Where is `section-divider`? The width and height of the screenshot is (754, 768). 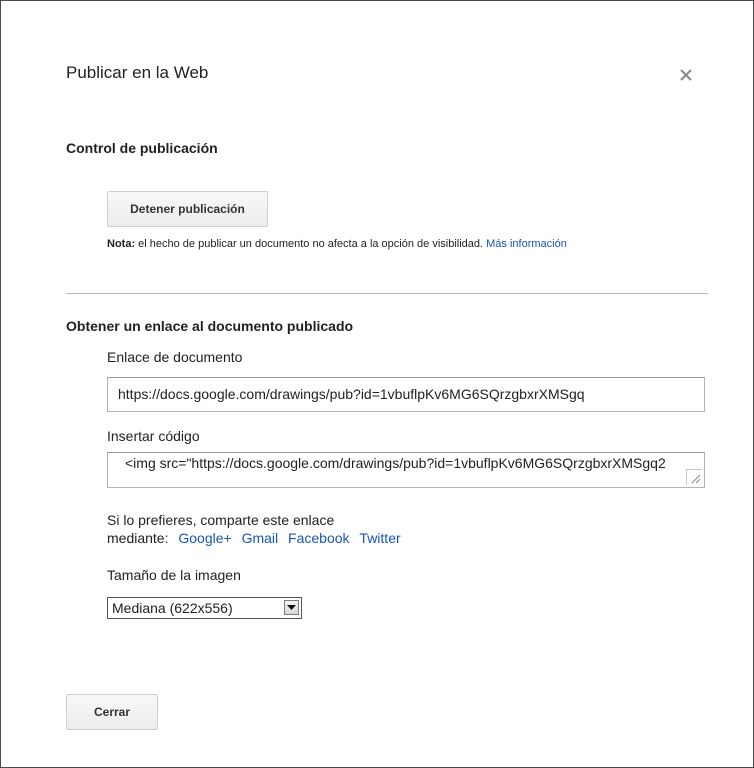
section-divider is located at coordinates (387, 293).